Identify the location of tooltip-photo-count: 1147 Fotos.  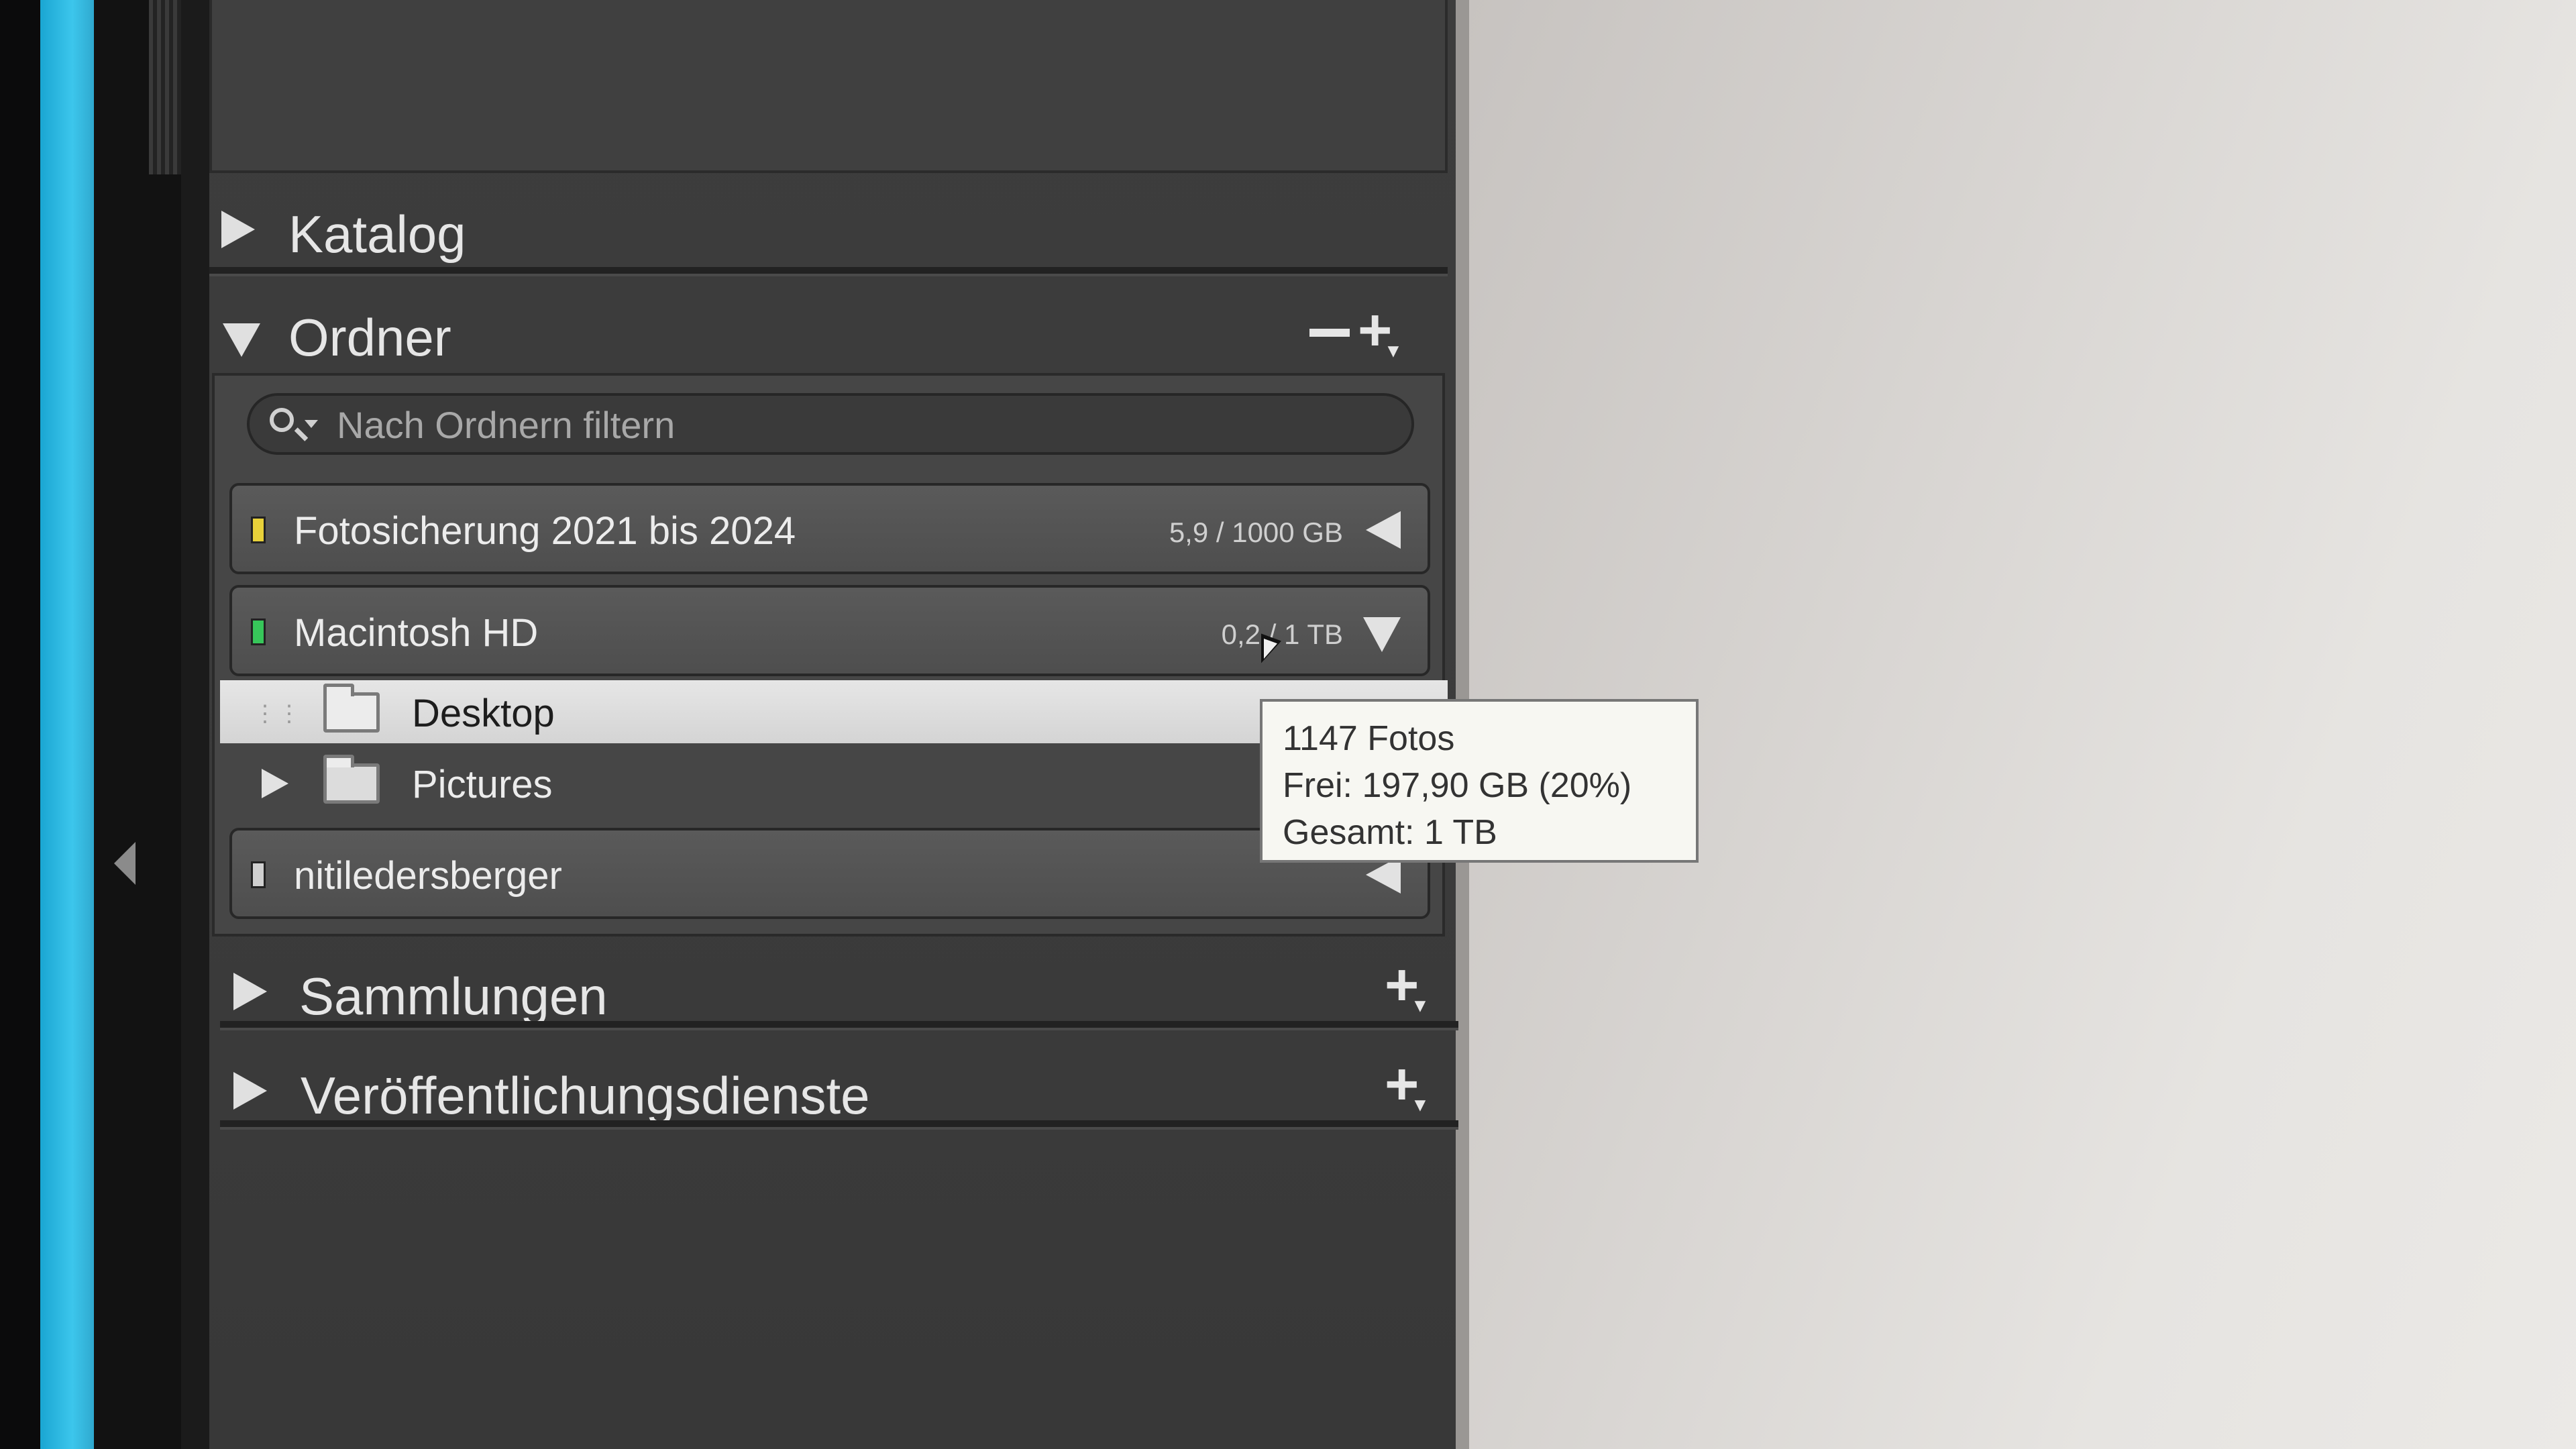
(1369, 738).